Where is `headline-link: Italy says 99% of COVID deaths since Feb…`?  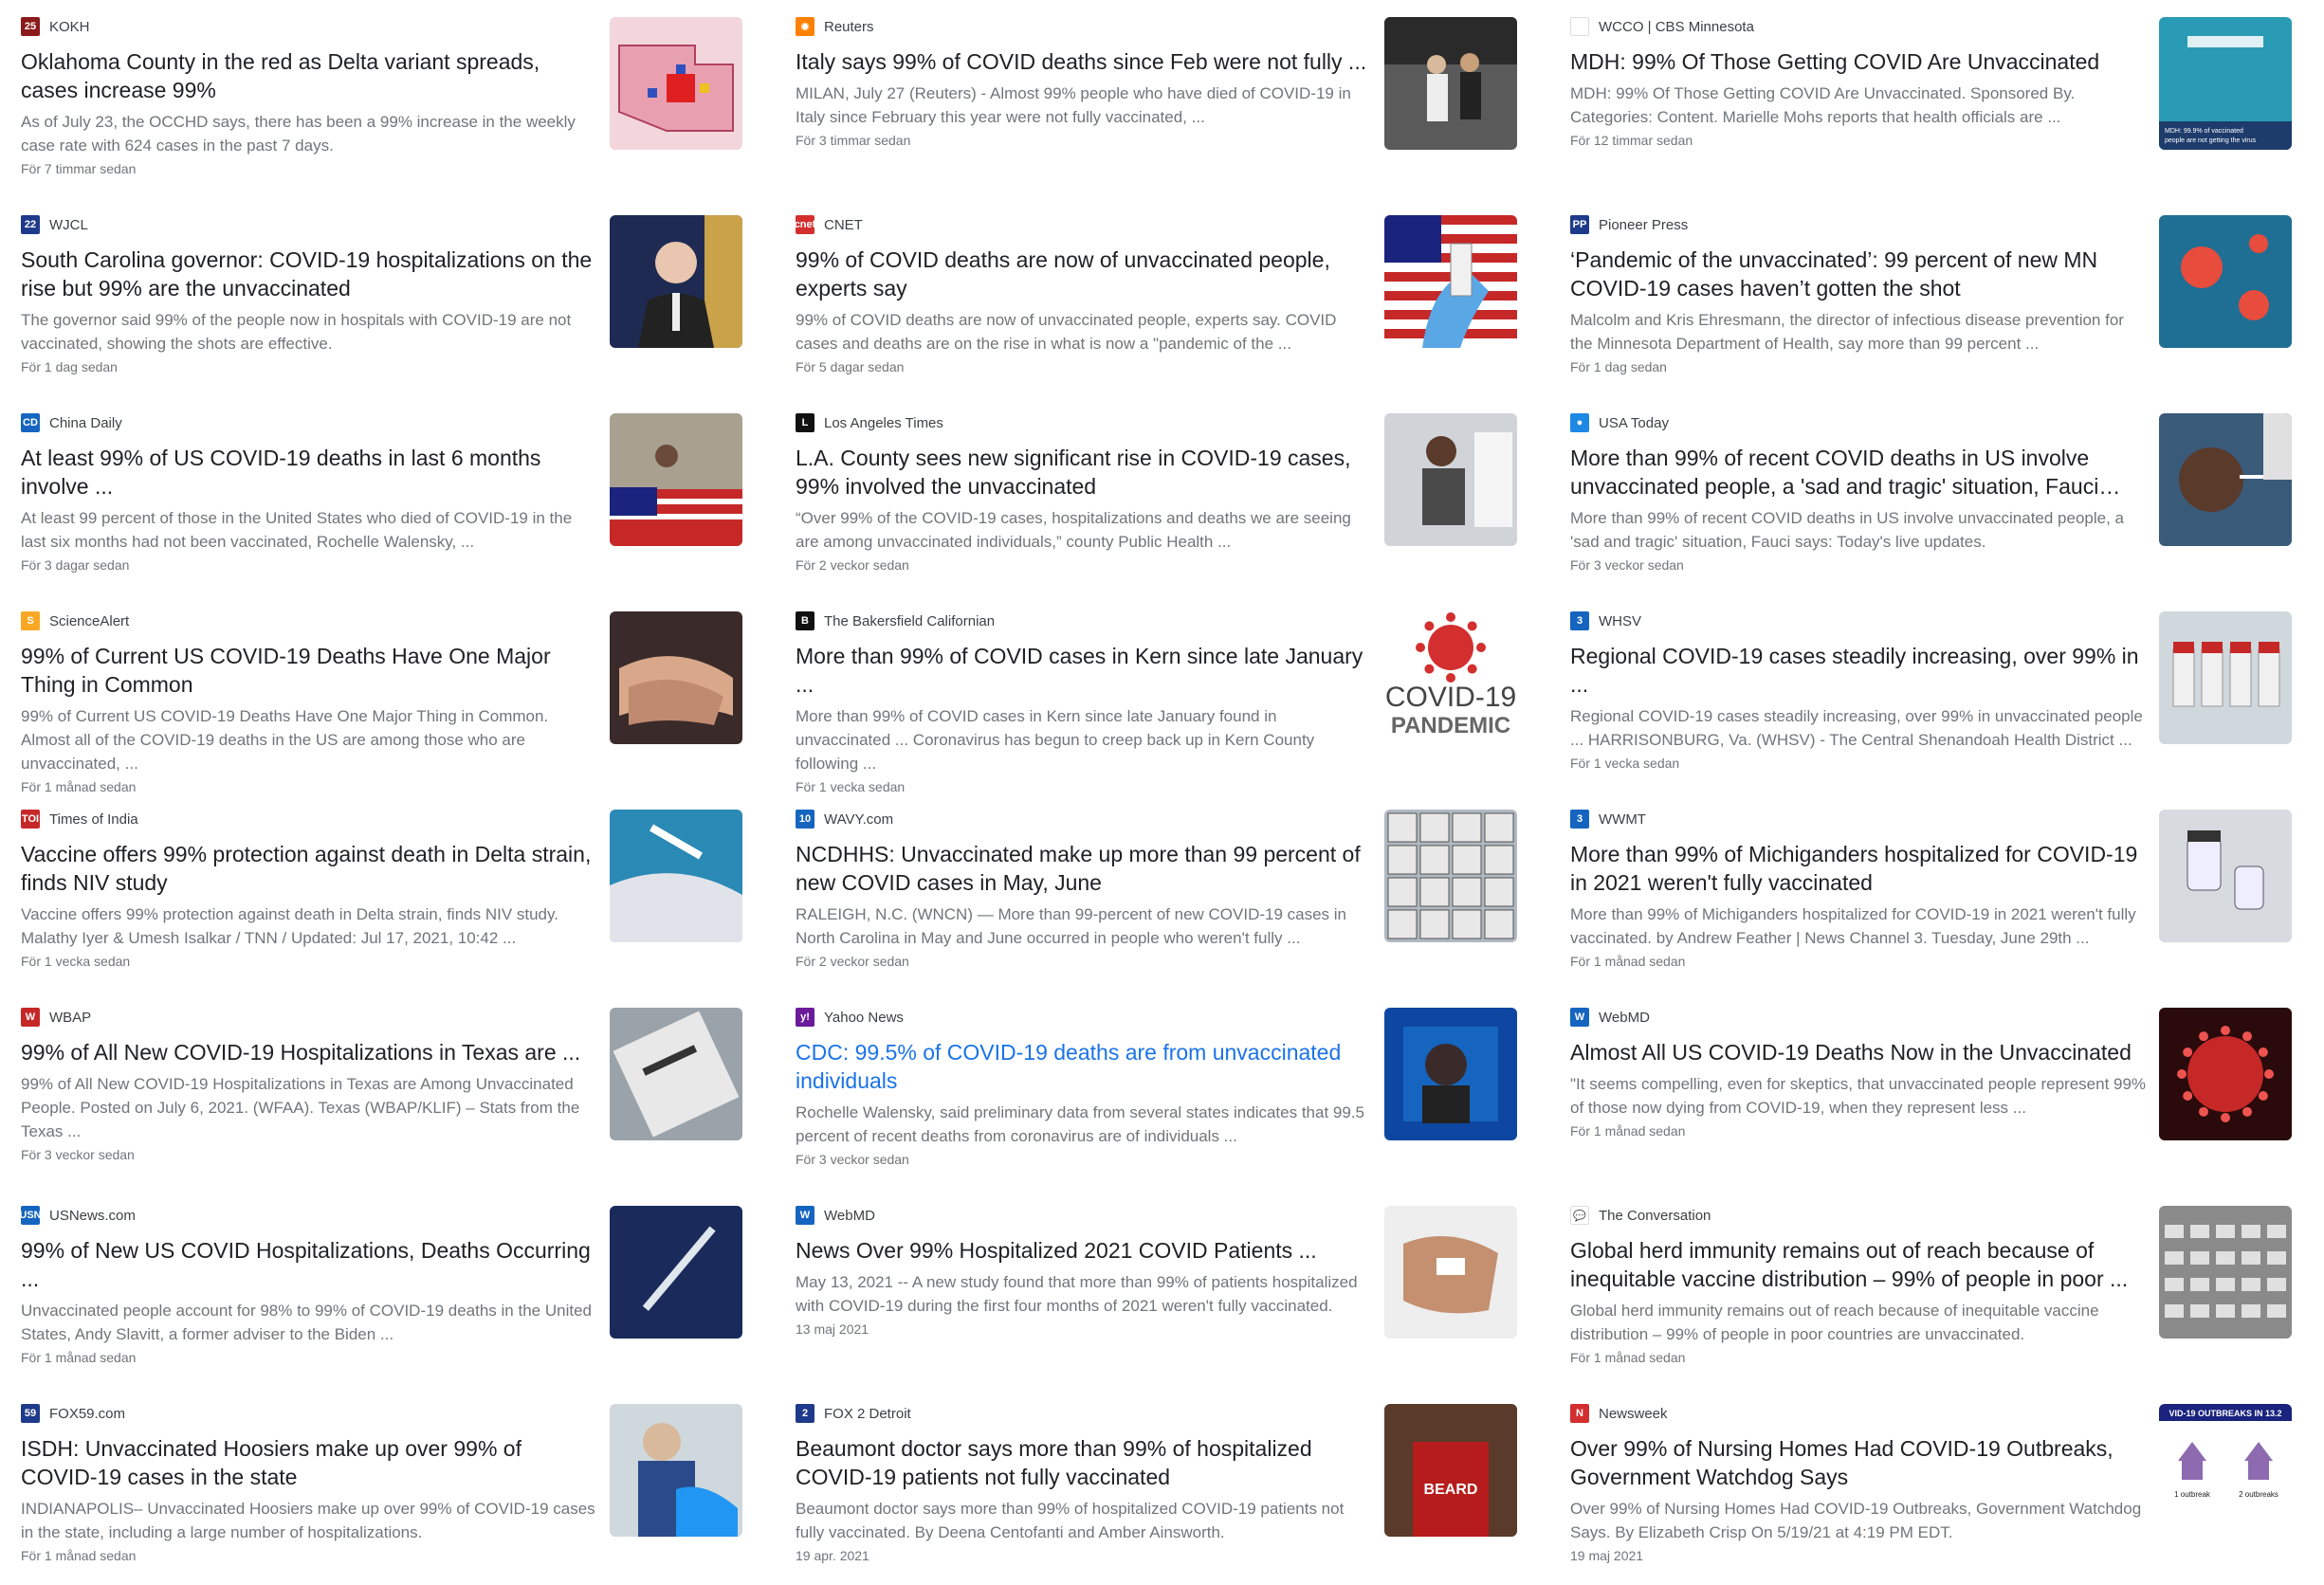
headline-link: Italy says 99% of COVID deaths since Feb… is located at coordinates (1085, 61).